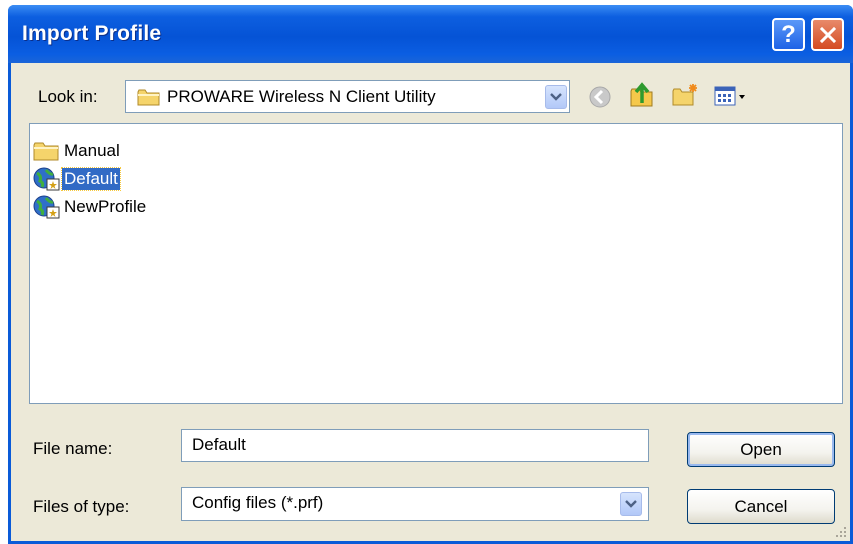 This screenshot has width=853, height=544. I want to click on file-name: Manual, so click(92, 150).